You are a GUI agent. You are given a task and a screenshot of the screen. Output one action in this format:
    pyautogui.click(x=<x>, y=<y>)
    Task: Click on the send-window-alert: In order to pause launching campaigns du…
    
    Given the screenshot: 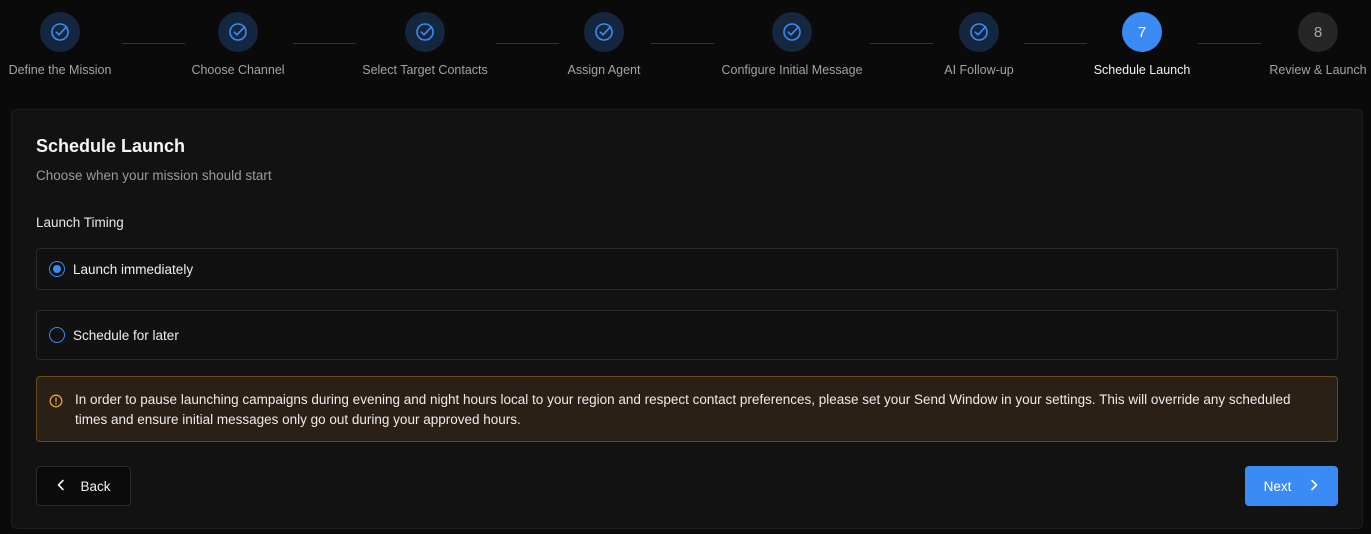 What is the action you would take?
    pyautogui.click(x=687, y=409)
    